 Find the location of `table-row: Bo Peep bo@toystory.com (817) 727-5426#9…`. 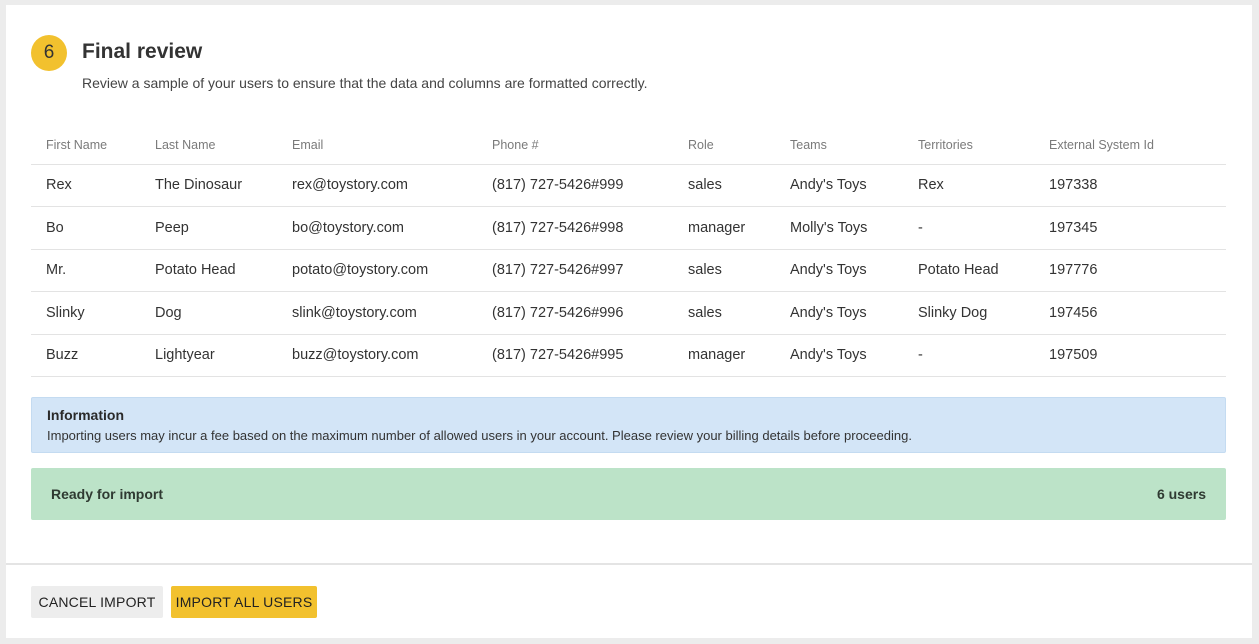

table-row: Bo Peep bo@toystory.com (817) 727-5426#9… is located at coordinates (628, 228).